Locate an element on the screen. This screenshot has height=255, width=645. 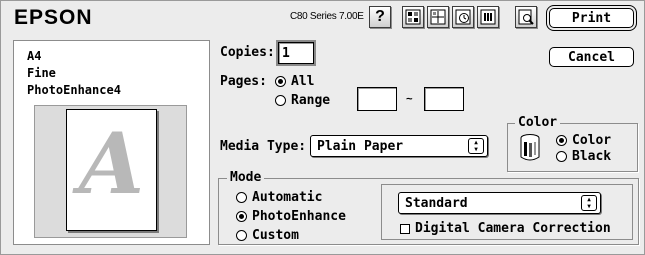
color-group-title: Color is located at coordinates (538, 122).